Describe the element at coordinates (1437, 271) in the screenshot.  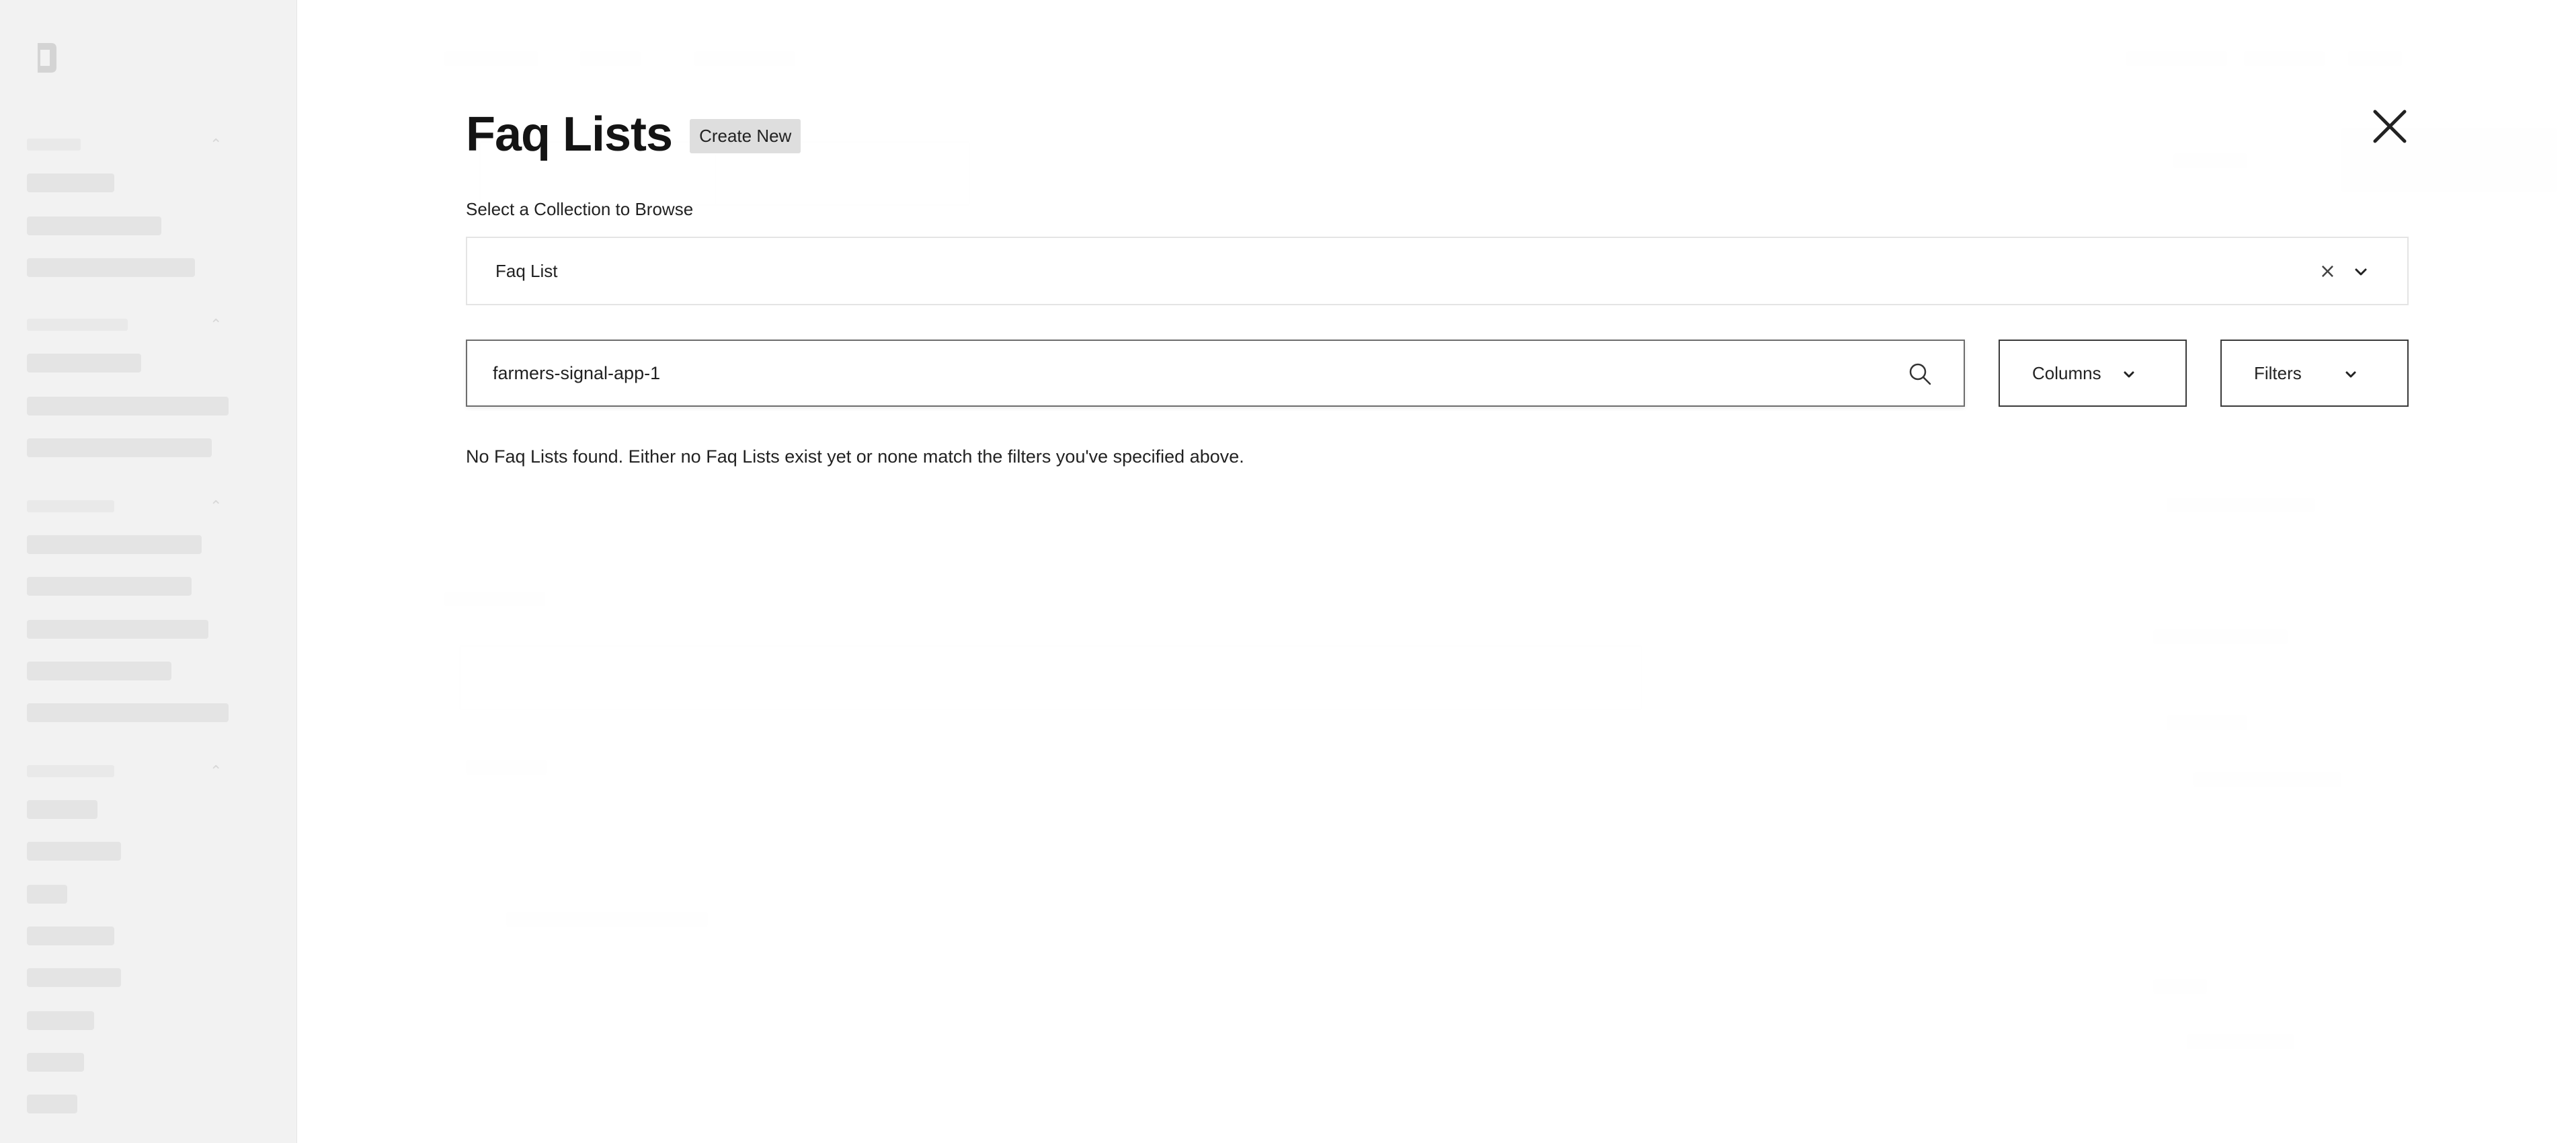
I see `collection-select: Faq List ×` at that location.